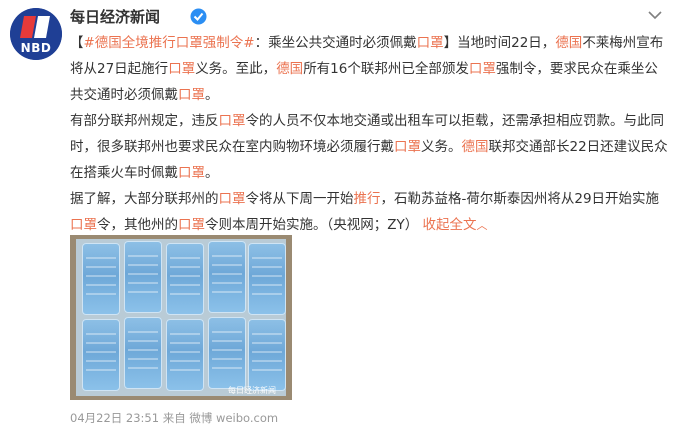  Describe the element at coordinates (482, 225) in the screenshot. I see `chevron-up-icon: ︿` at that location.